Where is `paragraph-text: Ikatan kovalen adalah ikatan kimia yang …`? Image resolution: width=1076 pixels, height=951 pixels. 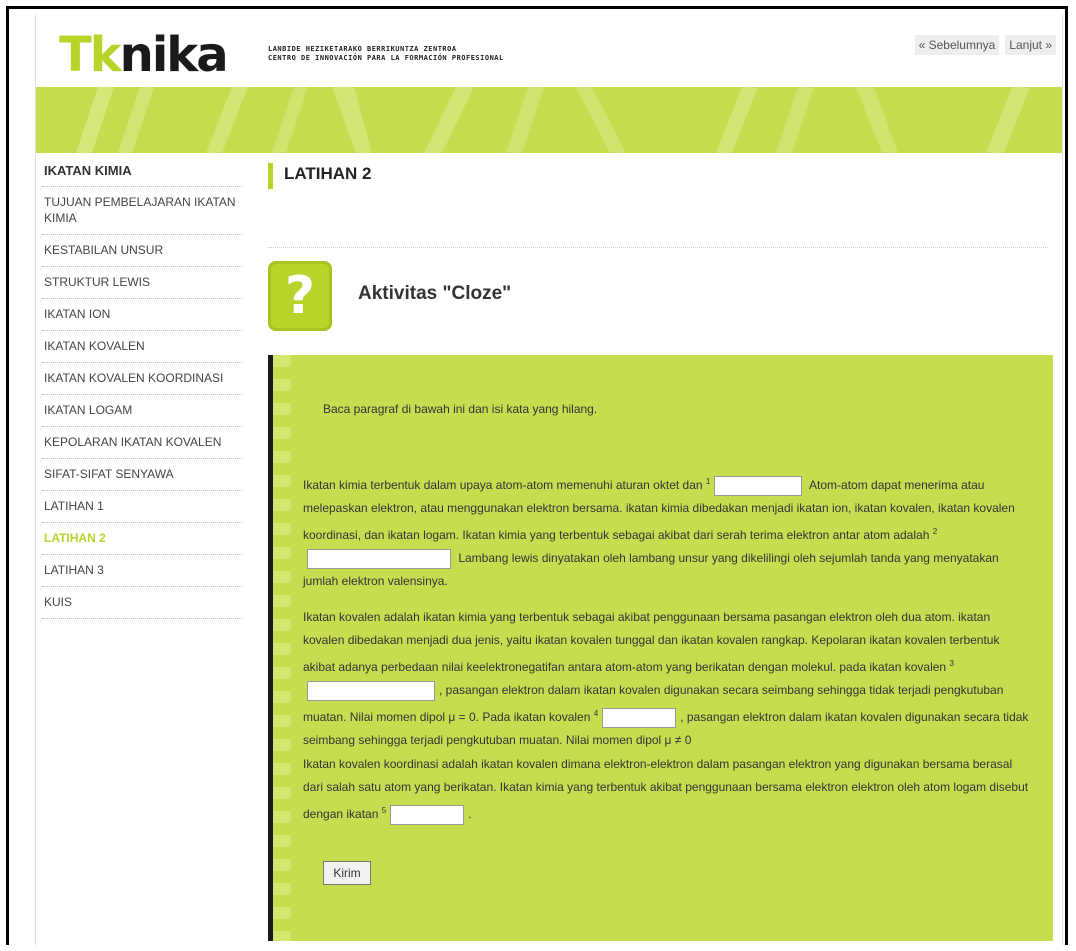
paragraph-text: Ikatan kovalen adalah ikatan kimia yang … is located at coordinates (651, 642).